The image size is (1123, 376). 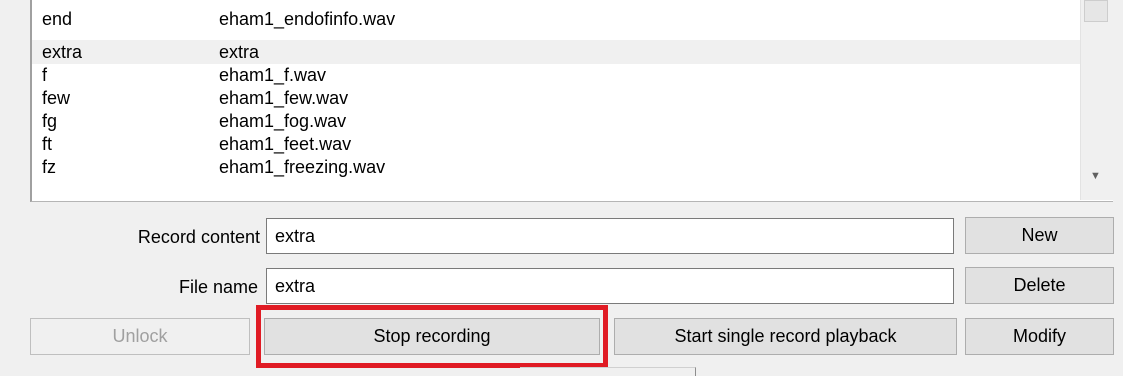 What do you see at coordinates (47, 144) in the screenshot?
I see `record-key: ft` at bounding box center [47, 144].